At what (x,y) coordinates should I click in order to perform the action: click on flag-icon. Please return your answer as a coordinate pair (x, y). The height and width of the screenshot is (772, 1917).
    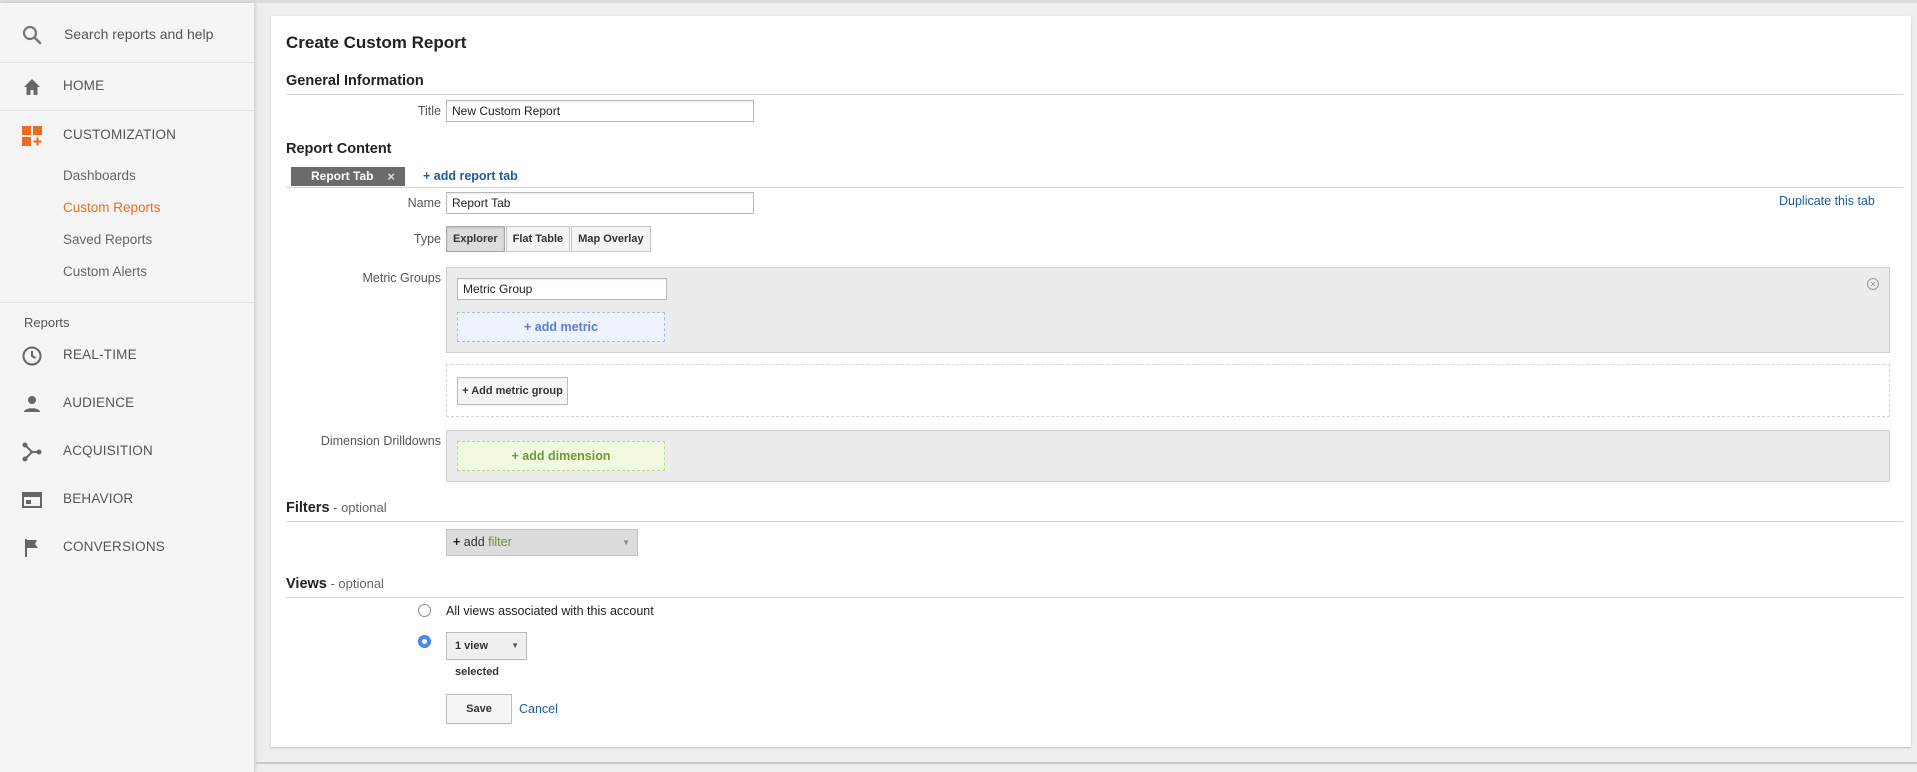
    Looking at the image, I should click on (32, 548).